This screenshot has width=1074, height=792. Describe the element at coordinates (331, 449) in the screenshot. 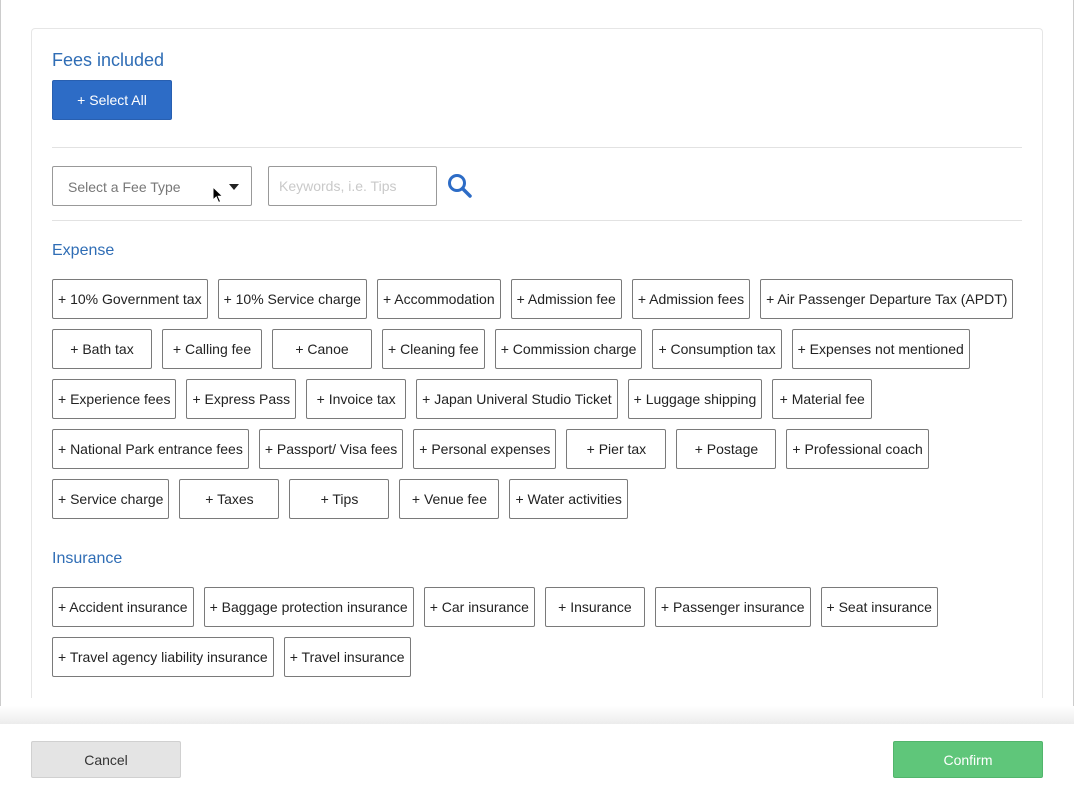

I see `fee-chip: + Passport/ Visa fees` at that location.